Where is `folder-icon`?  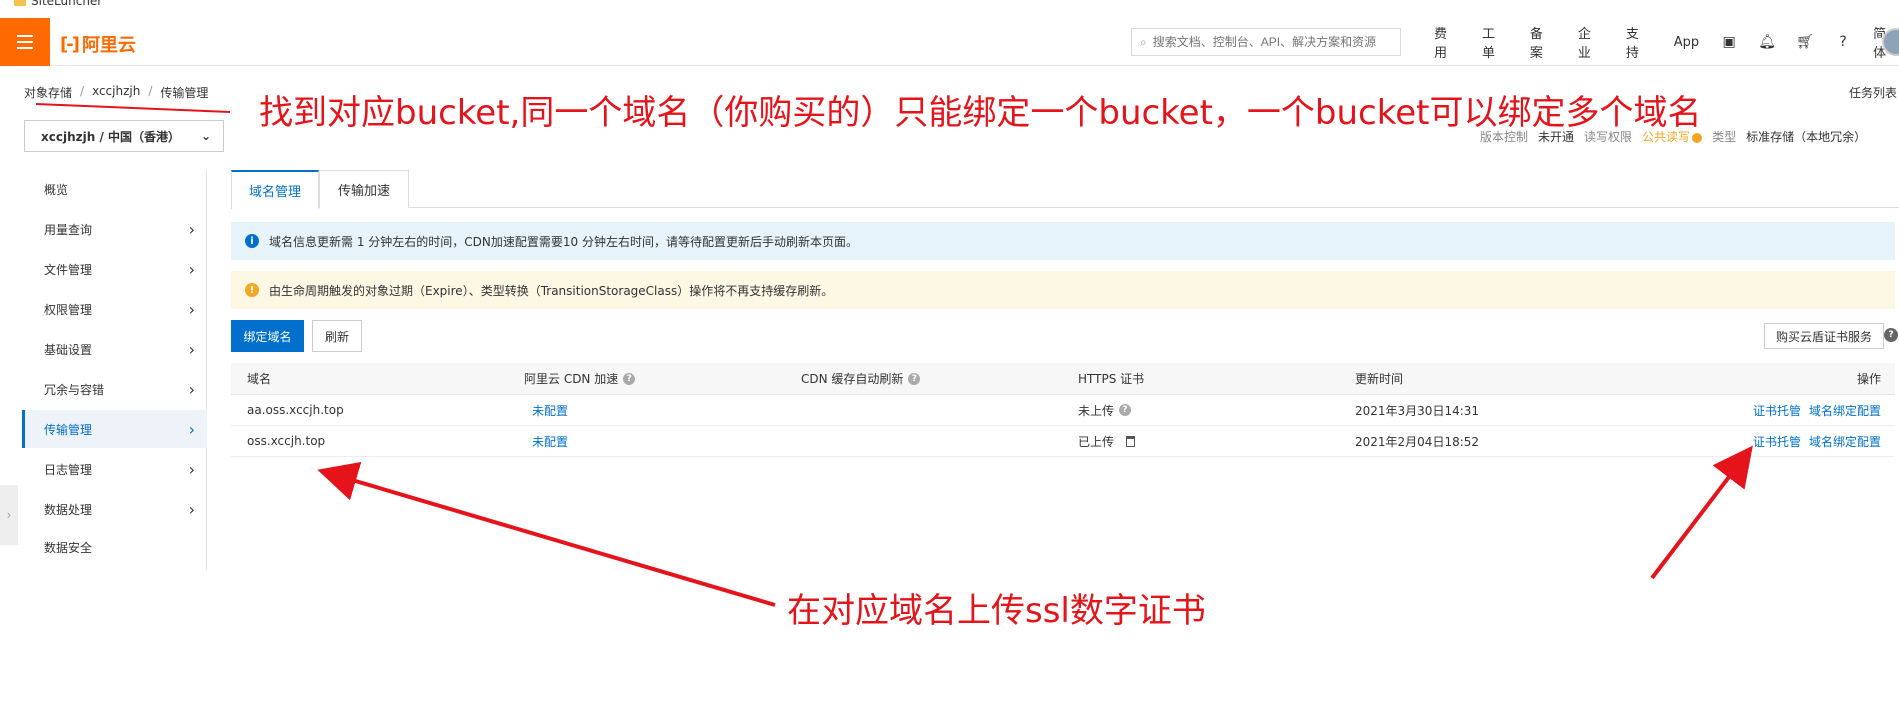 folder-icon is located at coordinates (20, 3).